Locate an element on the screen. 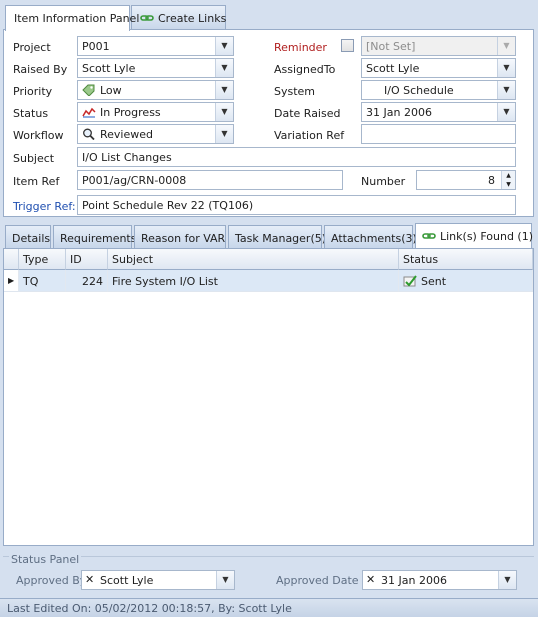 The image size is (538, 617). date-raised-value: 31 Jan 2006 is located at coordinates (399, 112).